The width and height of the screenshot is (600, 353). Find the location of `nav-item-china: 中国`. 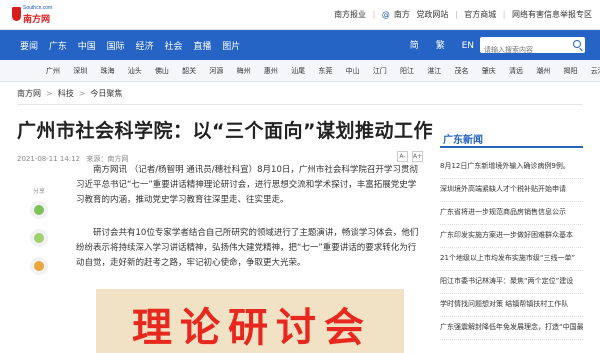

nav-item-china: 中国 is located at coordinates (87, 47).